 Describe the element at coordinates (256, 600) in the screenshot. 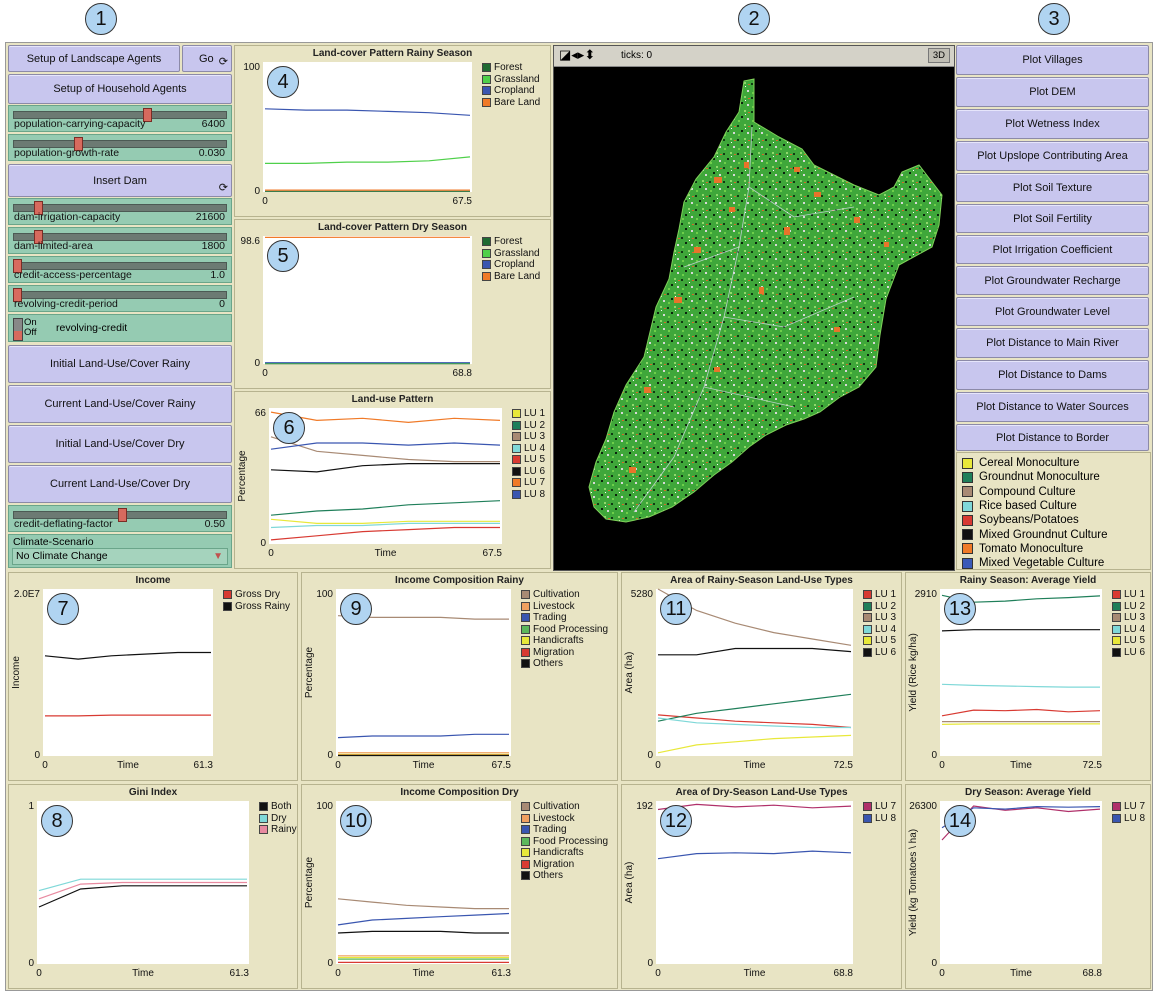

I see `plot-legend: Gross Dry Gross Rainy` at that location.